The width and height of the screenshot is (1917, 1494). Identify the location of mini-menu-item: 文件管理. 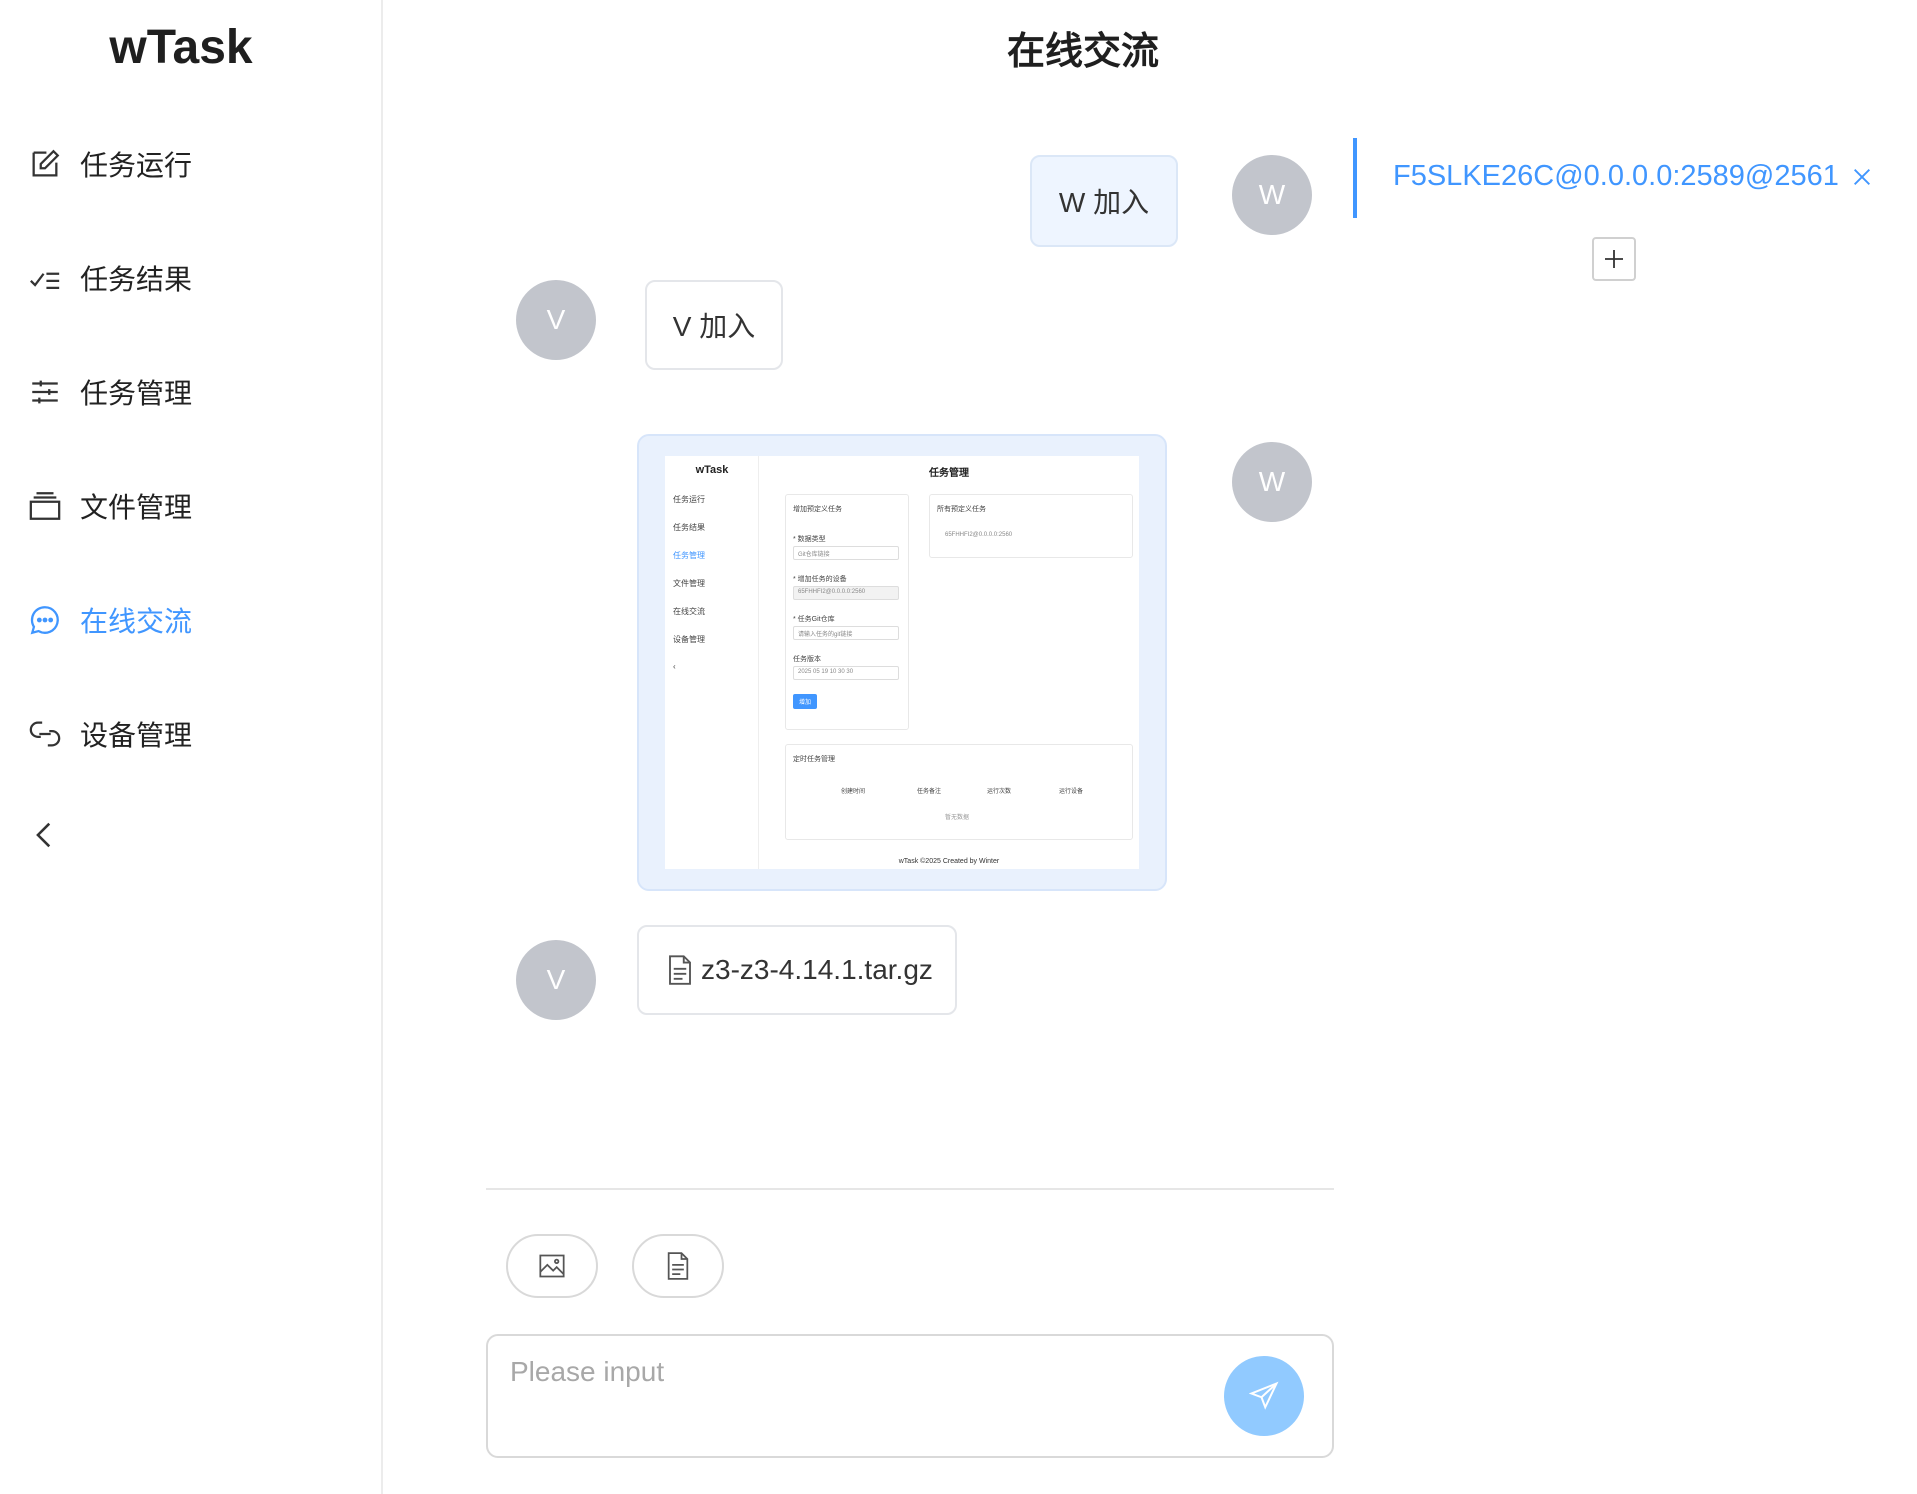
(689, 583).